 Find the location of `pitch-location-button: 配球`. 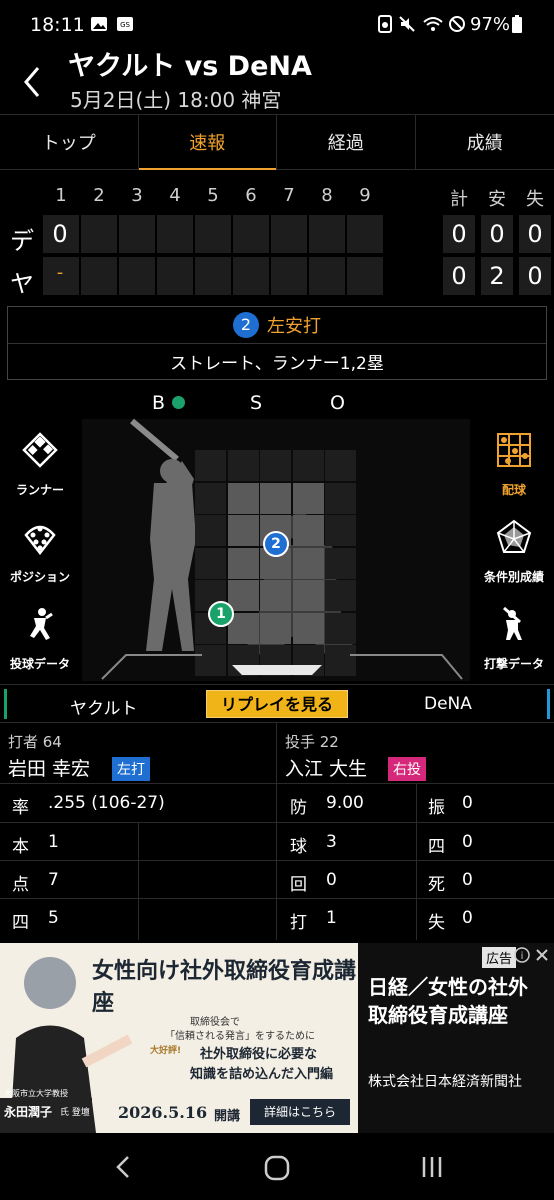

pitch-location-button: 配球 is located at coordinates (514, 463).